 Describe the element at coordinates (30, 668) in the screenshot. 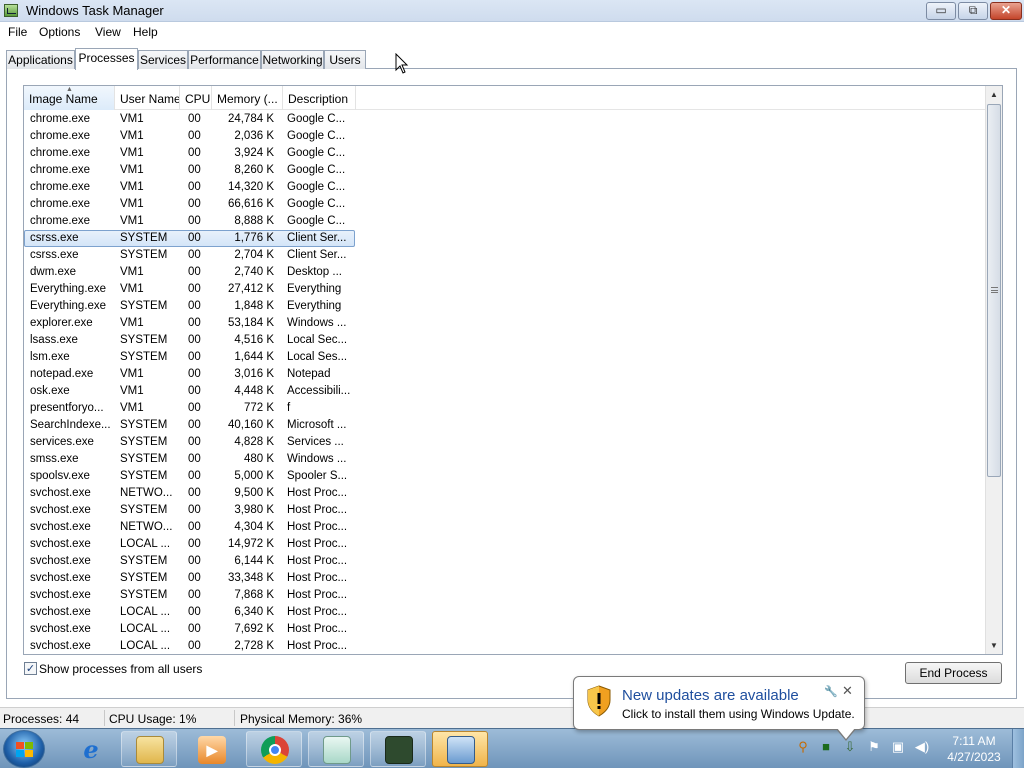

I see `show-all-checkbox: ✓` at that location.